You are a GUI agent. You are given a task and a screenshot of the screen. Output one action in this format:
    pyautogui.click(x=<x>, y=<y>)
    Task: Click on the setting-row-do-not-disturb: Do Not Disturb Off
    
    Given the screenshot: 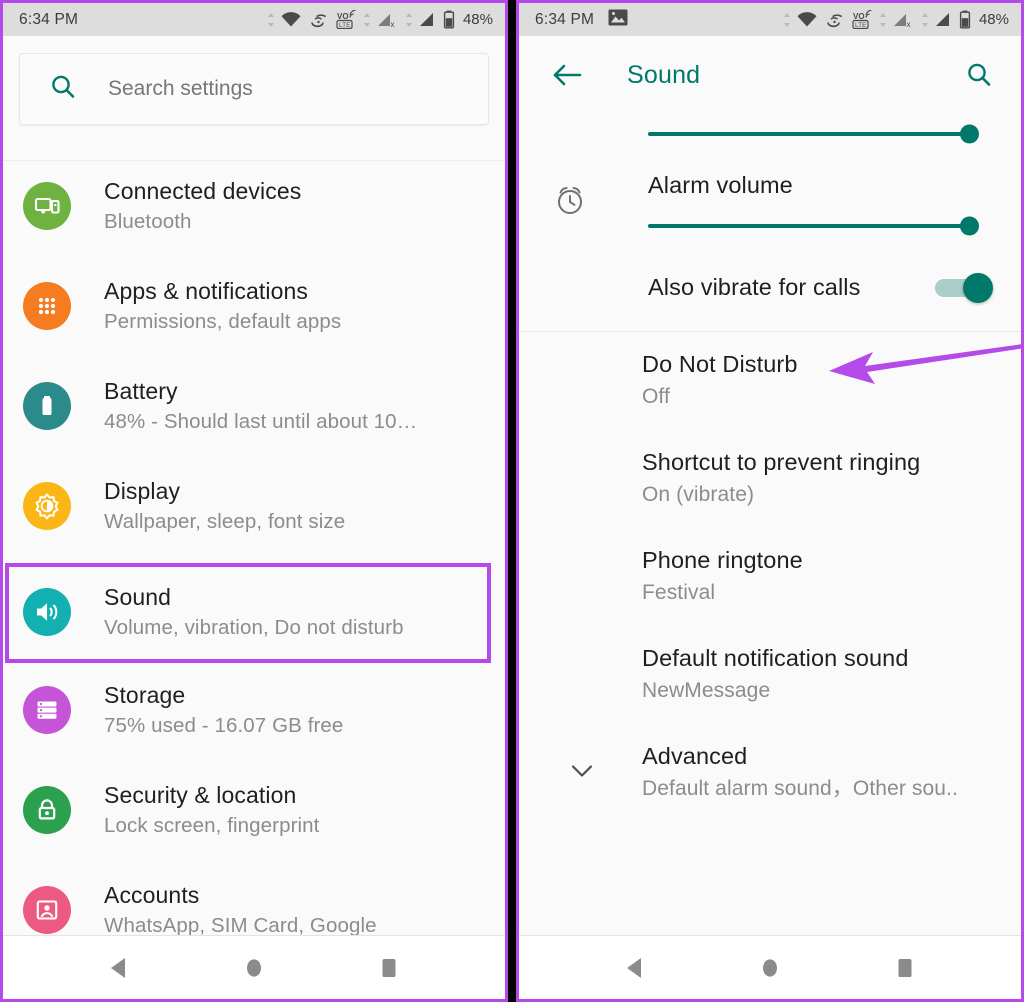 What is the action you would take?
    pyautogui.click(x=831, y=381)
    